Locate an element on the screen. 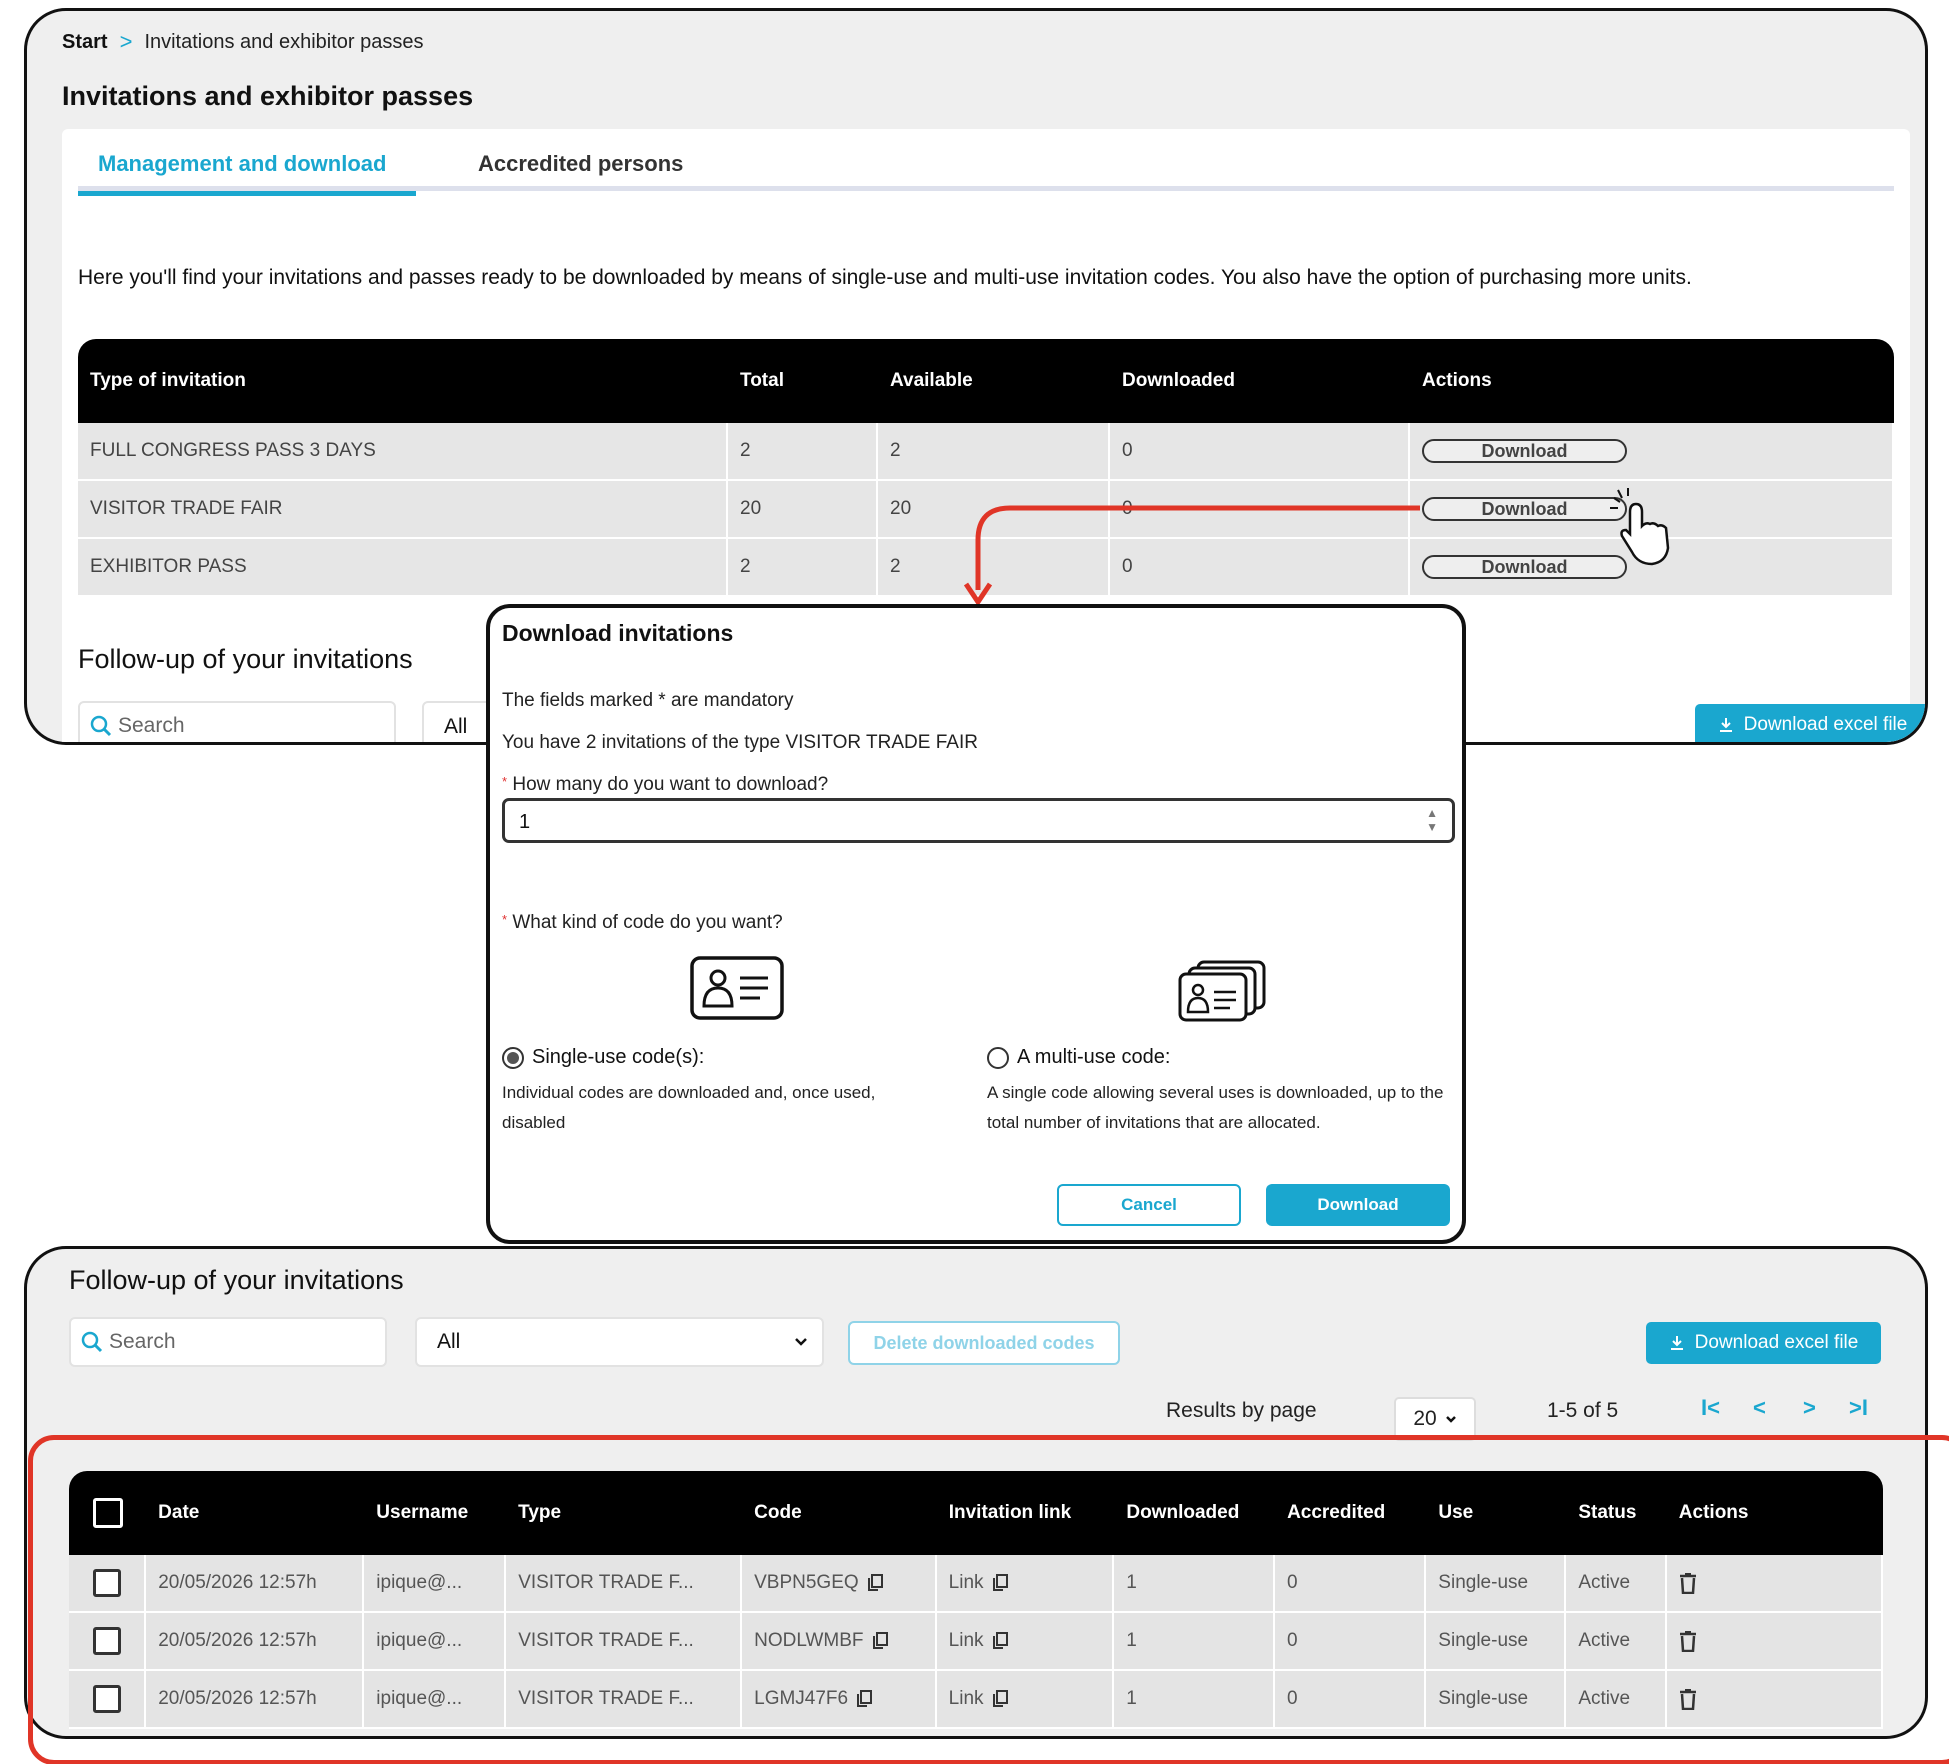  per-page-value: 20 is located at coordinates (1425, 1418).